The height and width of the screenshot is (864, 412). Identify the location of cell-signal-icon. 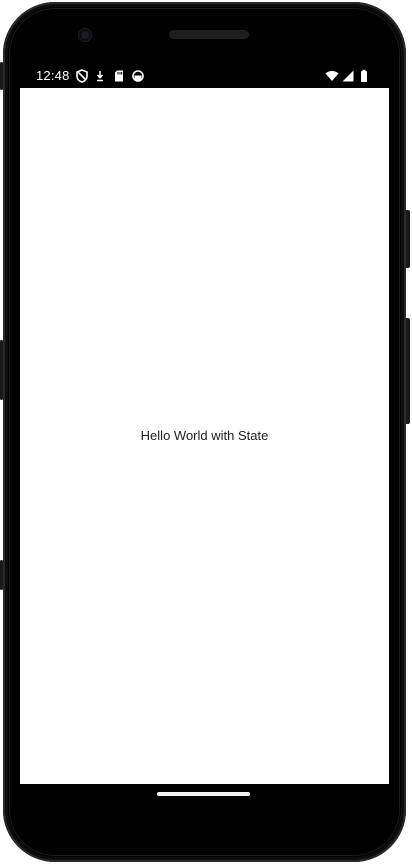
(348, 76).